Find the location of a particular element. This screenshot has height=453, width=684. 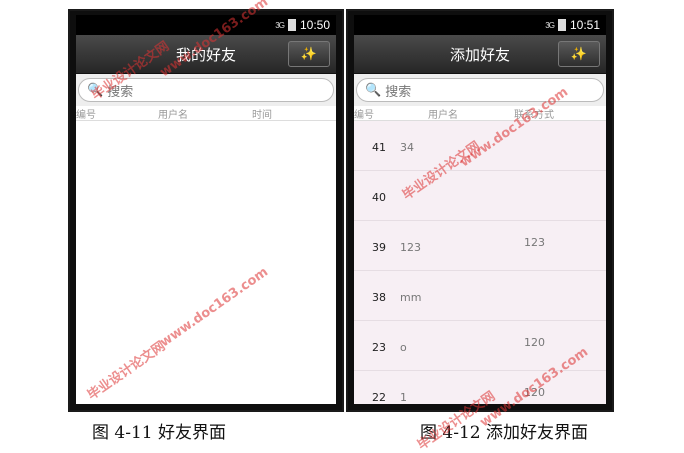

list-item: 23 o 120 is located at coordinates (480, 346).